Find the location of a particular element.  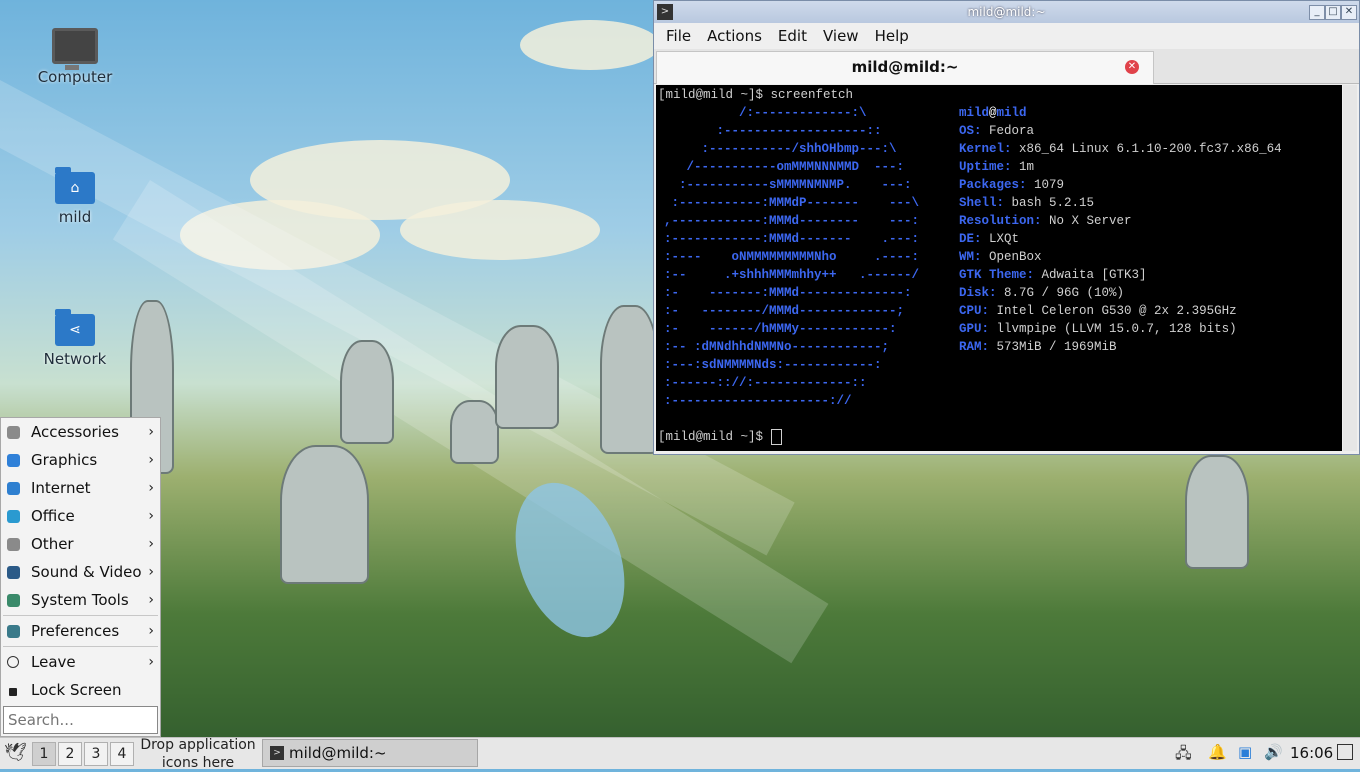

power-icon is located at coordinates (13, 662).